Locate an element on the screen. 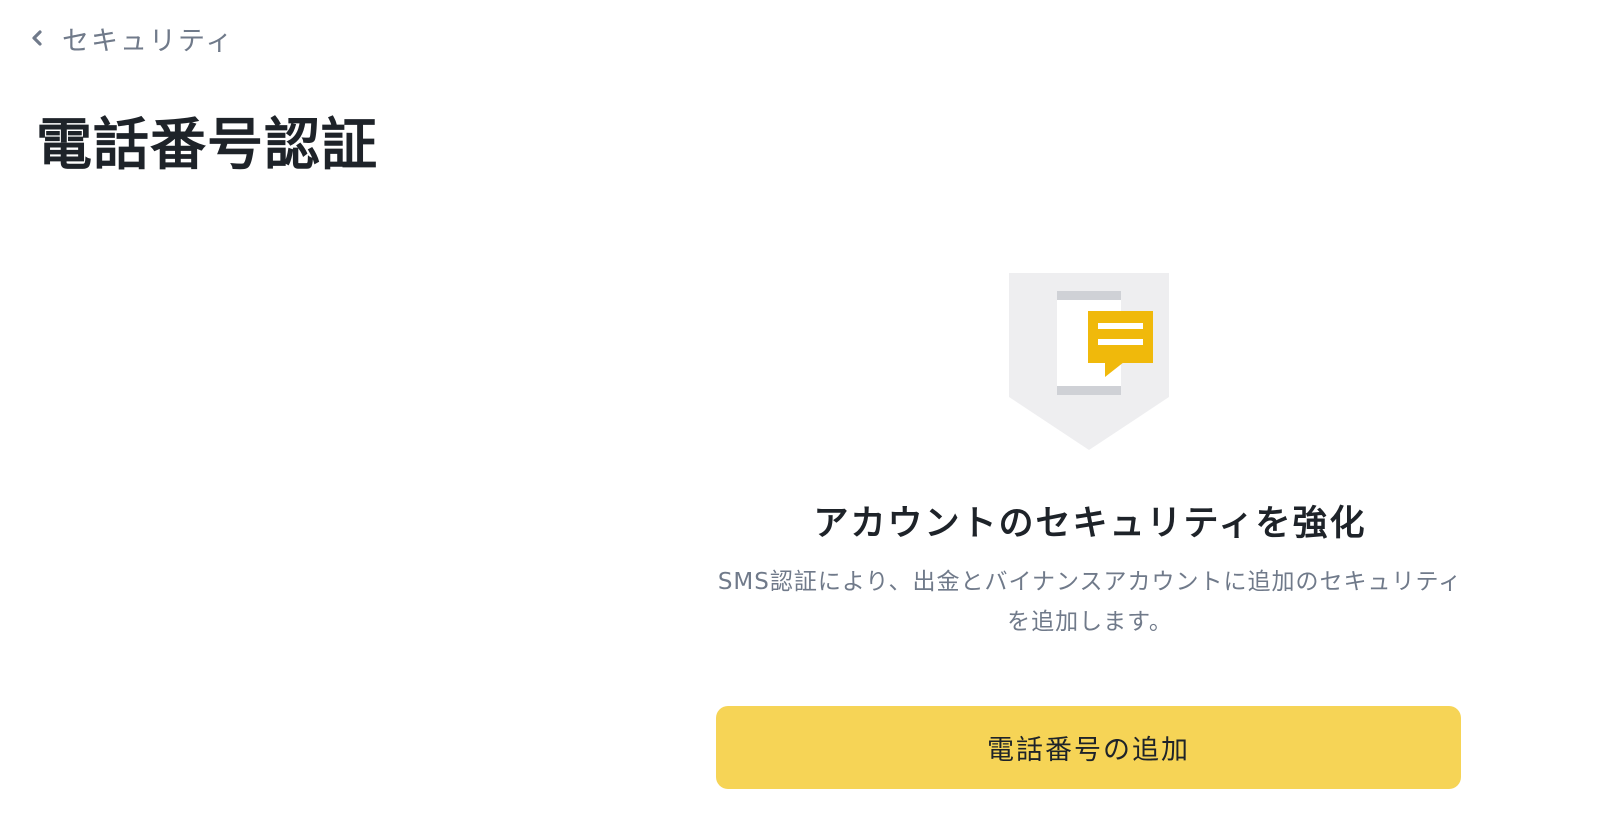 Image resolution: width=1600 pixels, height=823 pixels. page-title: 電話番号認証 is located at coordinates (207, 145).